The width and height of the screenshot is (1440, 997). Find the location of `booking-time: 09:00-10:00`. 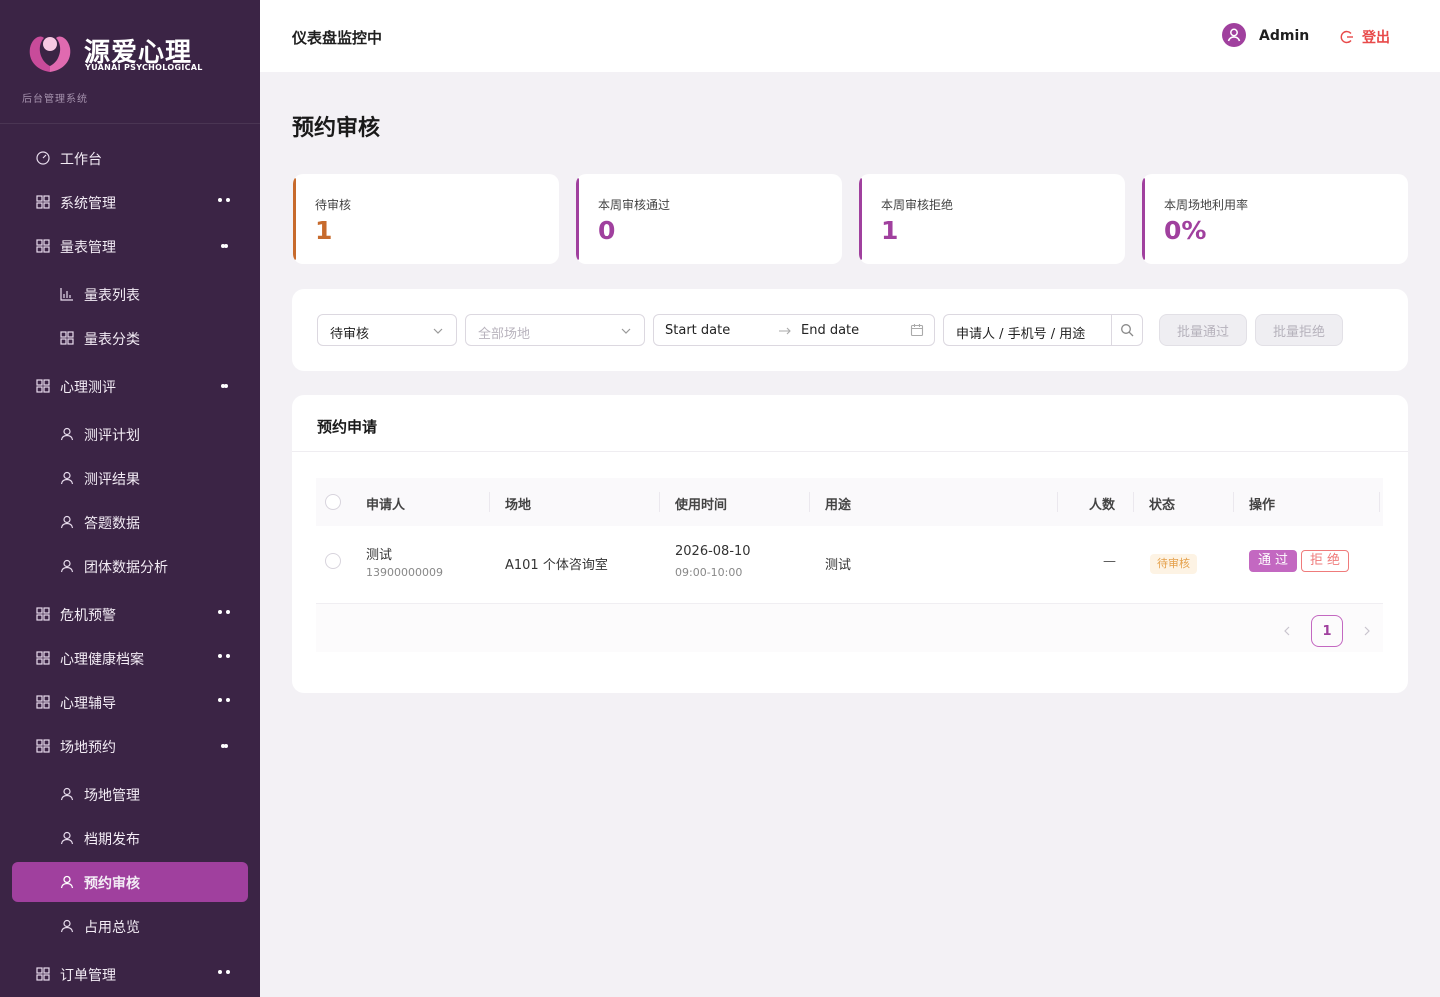

booking-time: 09:00-10:00 is located at coordinates (709, 572).